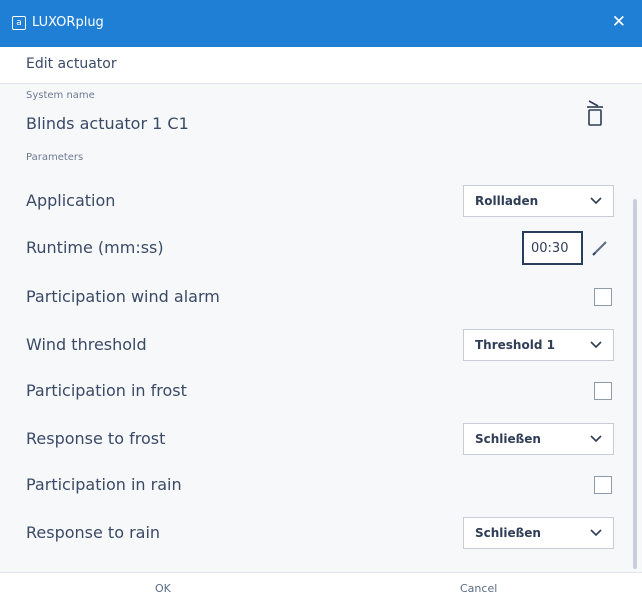 This screenshot has width=642, height=608. Describe the element at coordinates (93, 532) in the screenshot. I see `rain-response-label: Response to rain` at that location.